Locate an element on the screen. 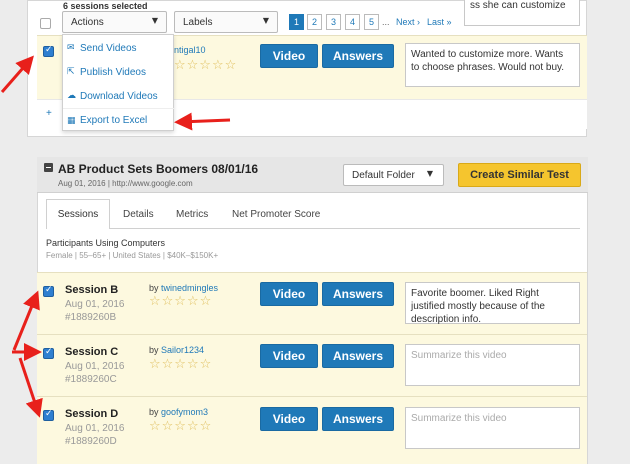  session-id: #1889260B is located at coordinates (91, 317).